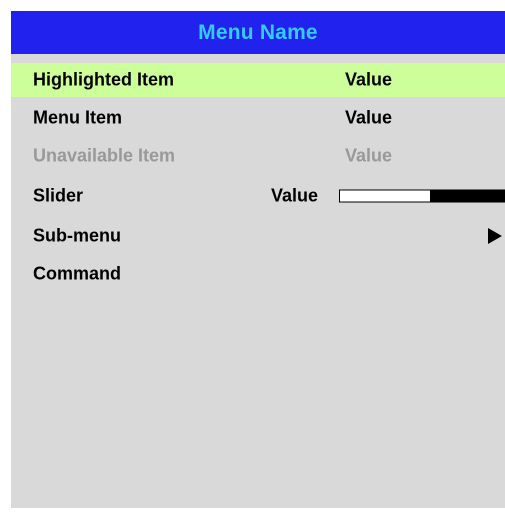 The image size is (505, 518). Describe the element at coordinates (58, 195) in the screenshot. I see `menu-item-label: Slider` at that location.